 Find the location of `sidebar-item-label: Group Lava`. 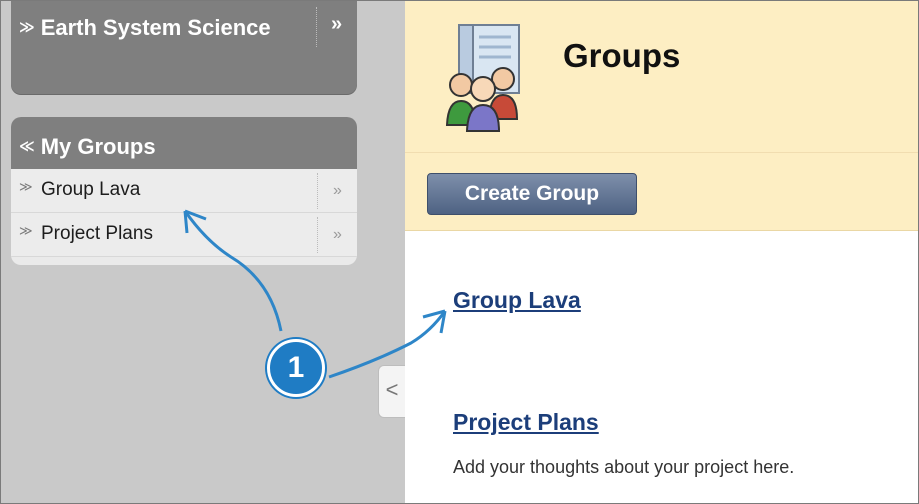

sidebar-item-label: Group Lava is located at coordinates (90, 190).